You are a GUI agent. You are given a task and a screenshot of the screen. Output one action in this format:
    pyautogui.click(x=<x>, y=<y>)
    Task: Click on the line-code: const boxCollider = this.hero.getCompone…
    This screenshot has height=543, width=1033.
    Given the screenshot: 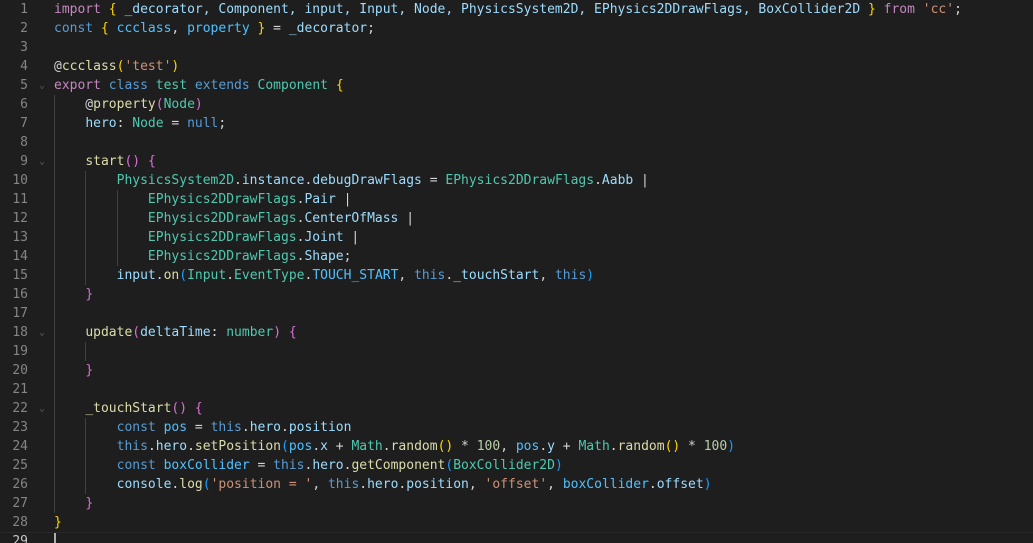 What is the action you would take?
    pyautogui.click(x=308, y=465)
    